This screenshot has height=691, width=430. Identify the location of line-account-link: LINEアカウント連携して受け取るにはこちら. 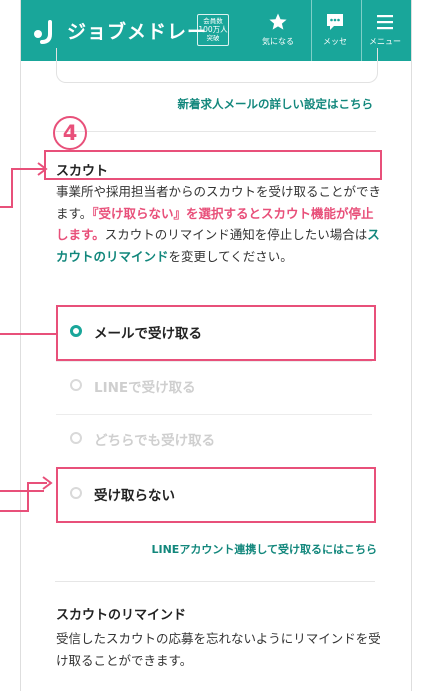
(265, 549).